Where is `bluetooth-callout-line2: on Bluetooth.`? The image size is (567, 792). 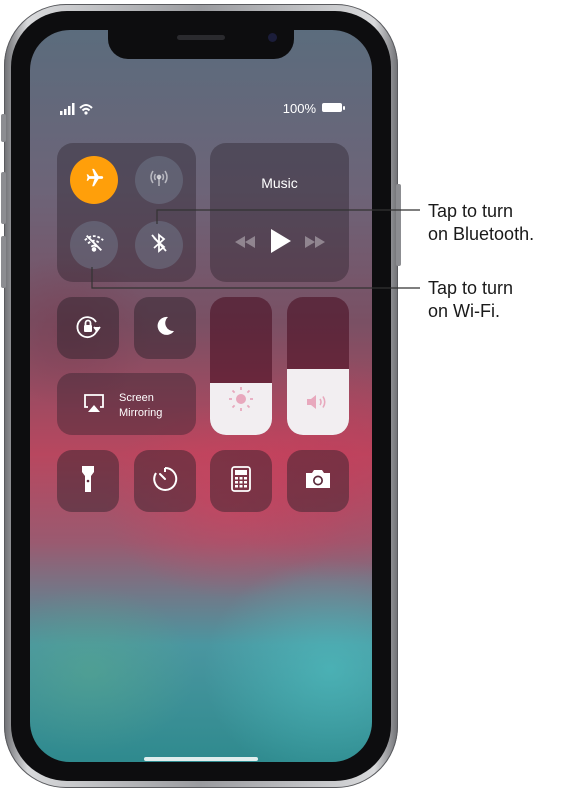
bluetooth-callout-line2: on Bluetooth. is located at coordinates (481, 234).